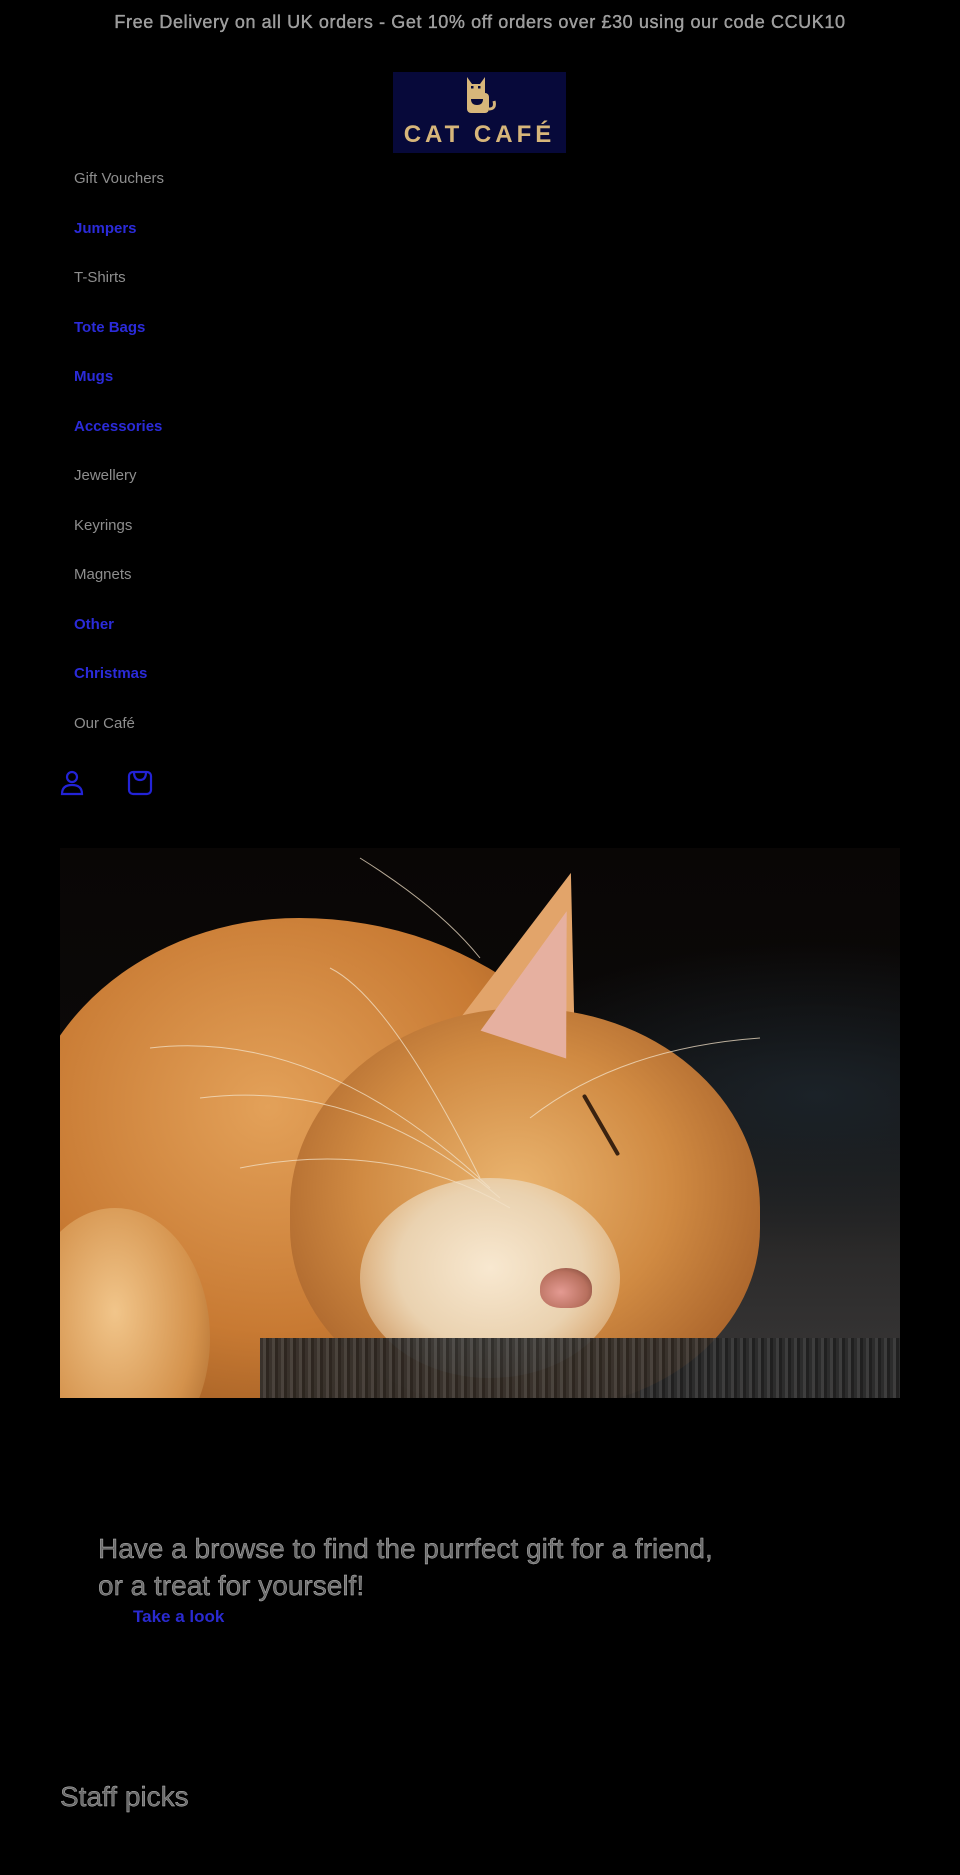 This screenshot has height=1875, width=960. What do you see at coordinates (119, 294) in the screenshot?
I see `nav-item-t-shirts: T-Shirts` at bounding box center [119, 294].